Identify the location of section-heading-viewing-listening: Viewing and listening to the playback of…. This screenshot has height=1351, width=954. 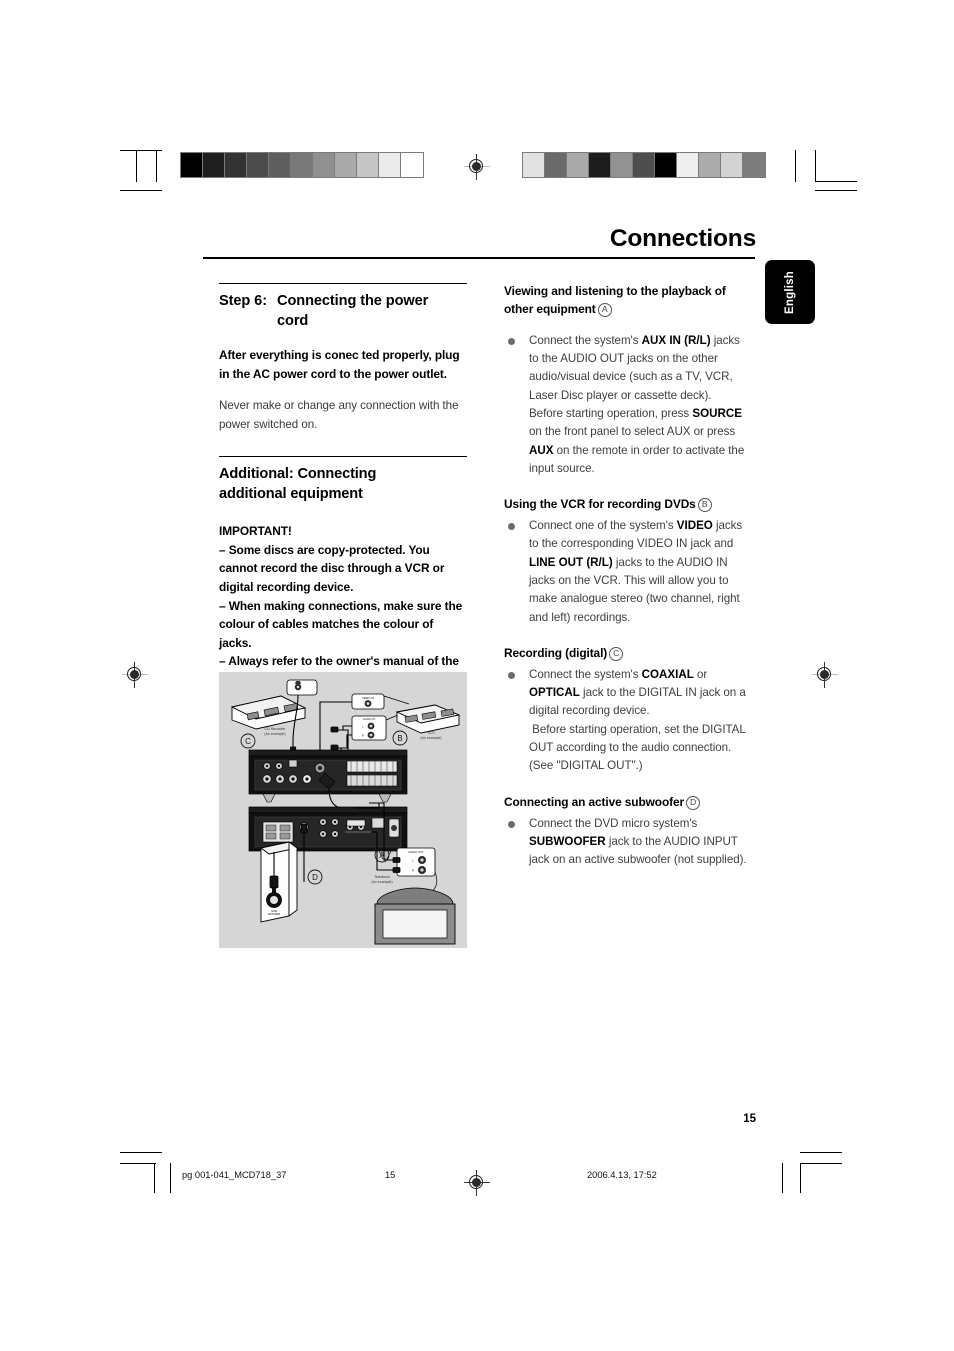
(628, 301).